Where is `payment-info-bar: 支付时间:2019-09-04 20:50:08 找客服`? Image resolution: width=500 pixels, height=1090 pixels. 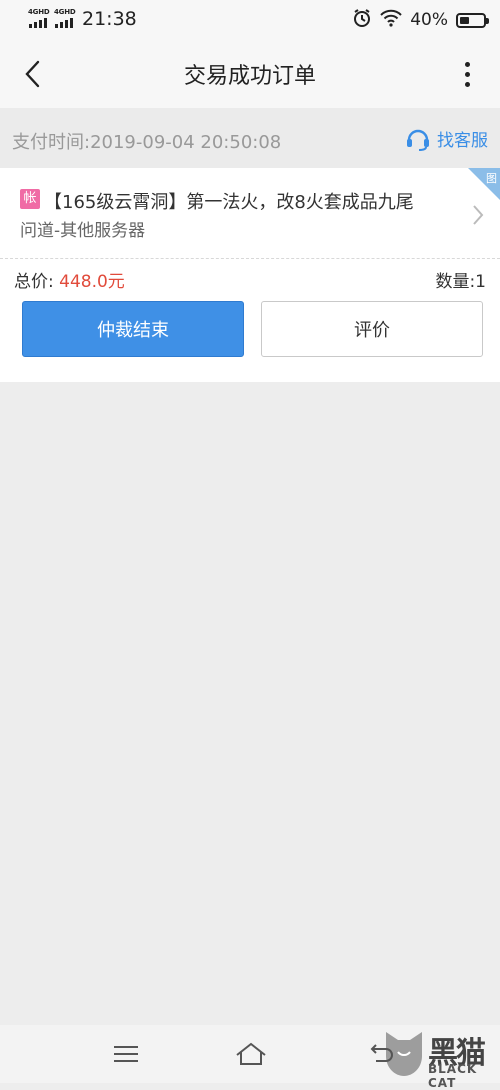
payment-info-bar: 支付时间:2019-09-04 20:50:08 找客服 is located at coordinates (250, 138).